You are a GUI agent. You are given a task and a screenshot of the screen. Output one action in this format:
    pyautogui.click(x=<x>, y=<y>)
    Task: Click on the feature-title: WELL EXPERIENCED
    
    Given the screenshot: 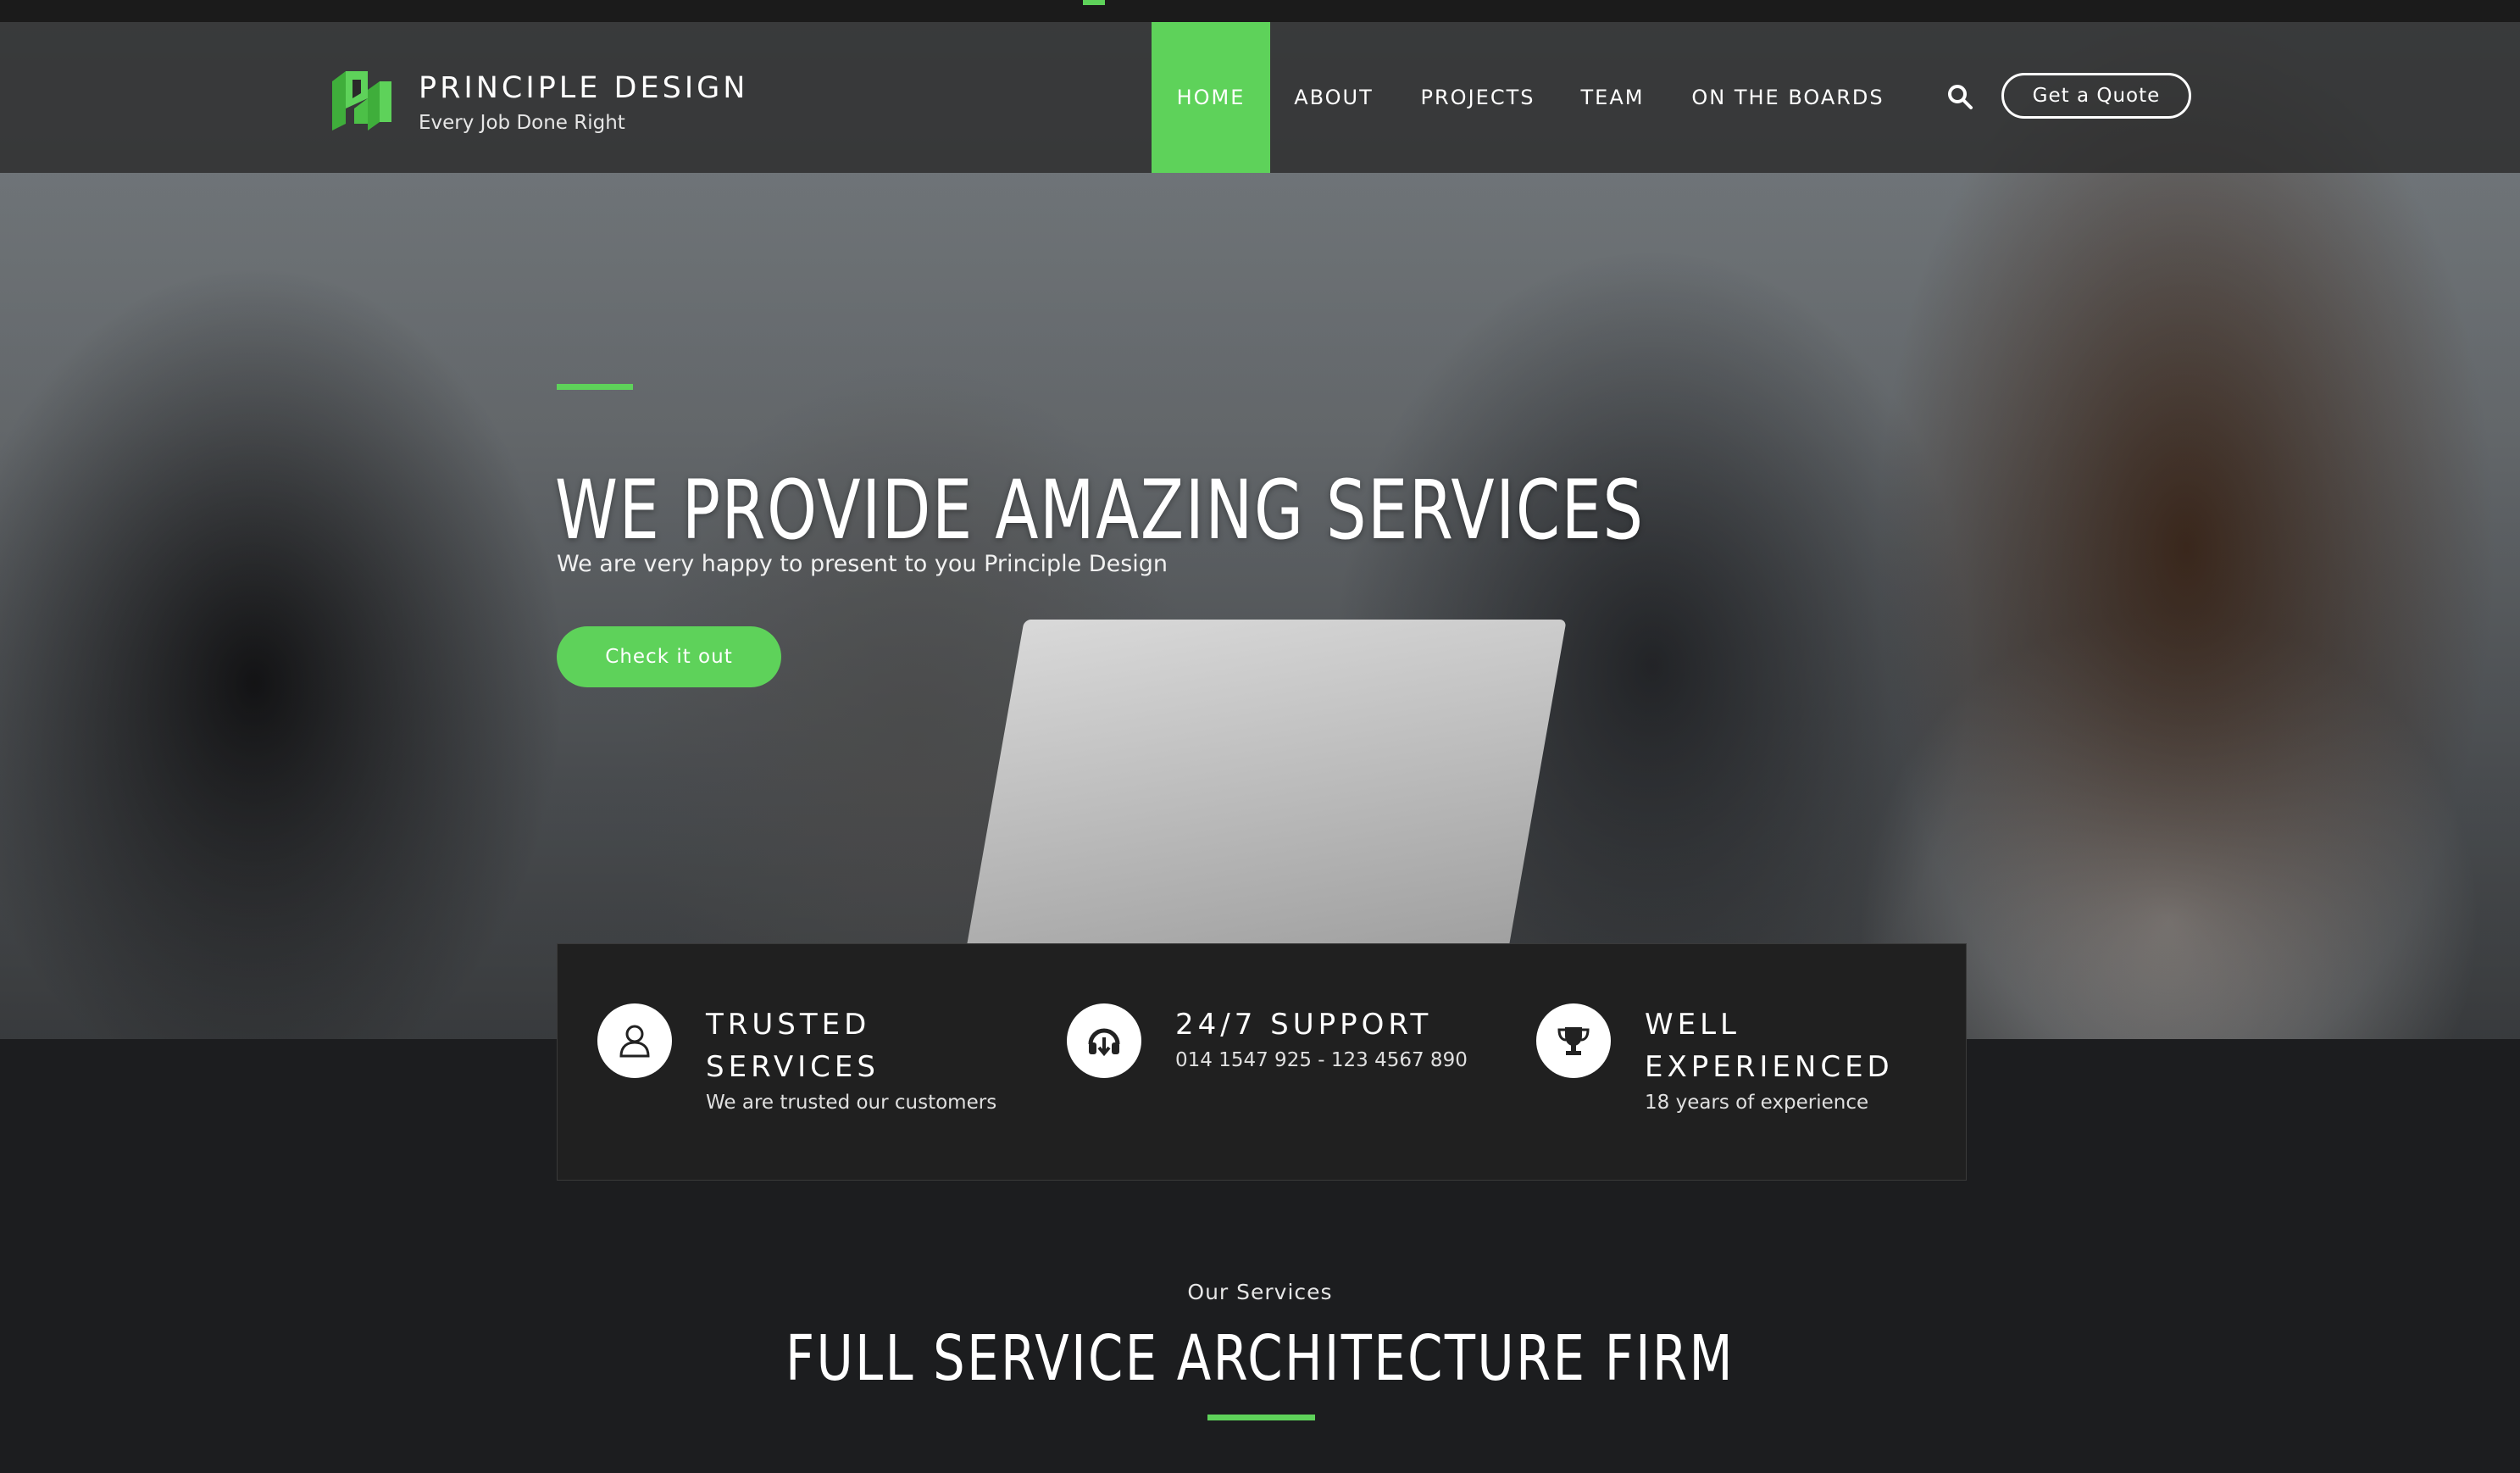 What is the action you would take?
    pyautogui.click(x=1769, y=1046)
    